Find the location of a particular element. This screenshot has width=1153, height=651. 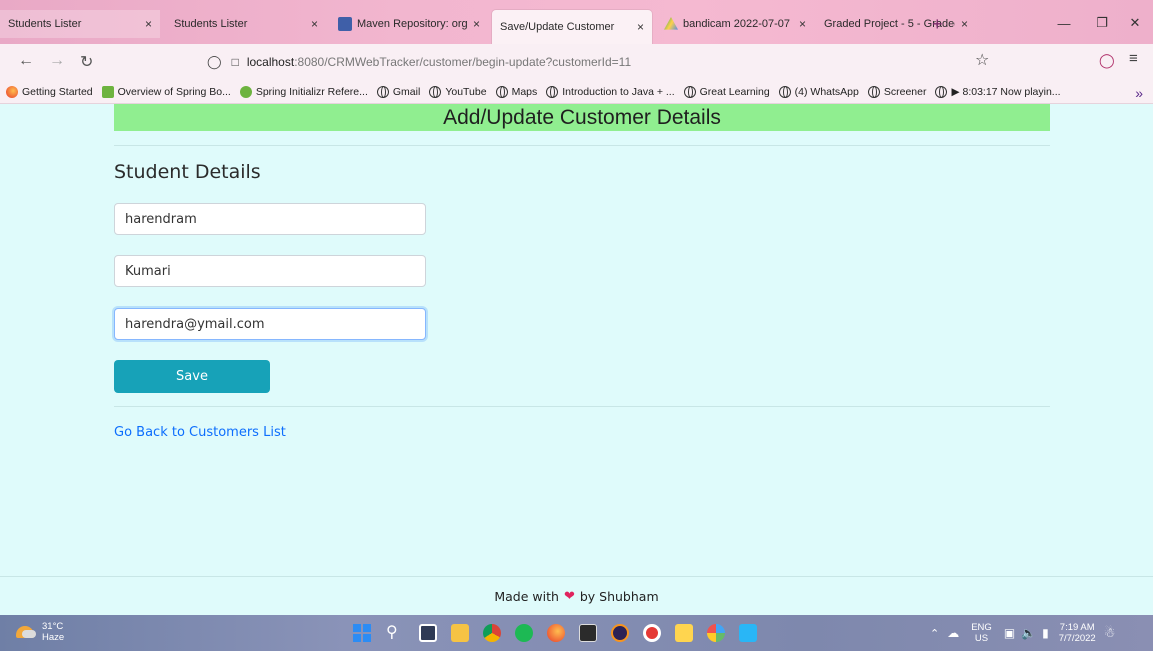

page-footer: Made with ❤ by Shubham is located at coordinates (576, 595).